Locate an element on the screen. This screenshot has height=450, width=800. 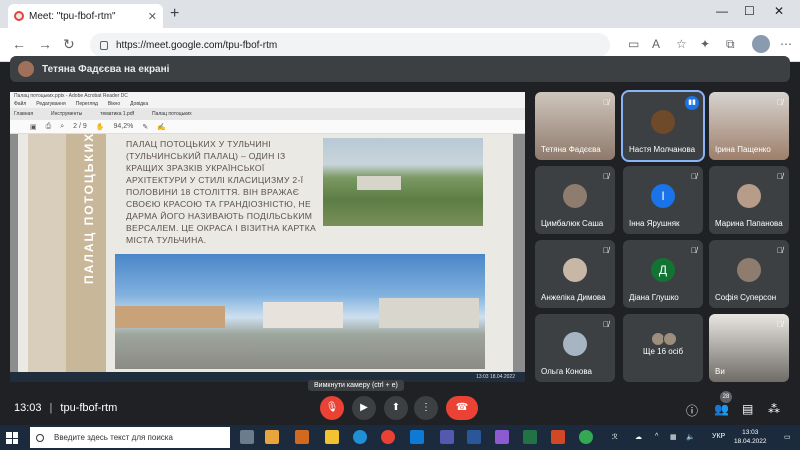
viewer-menu-item: Перегляд is located at coordinates (87, 104).